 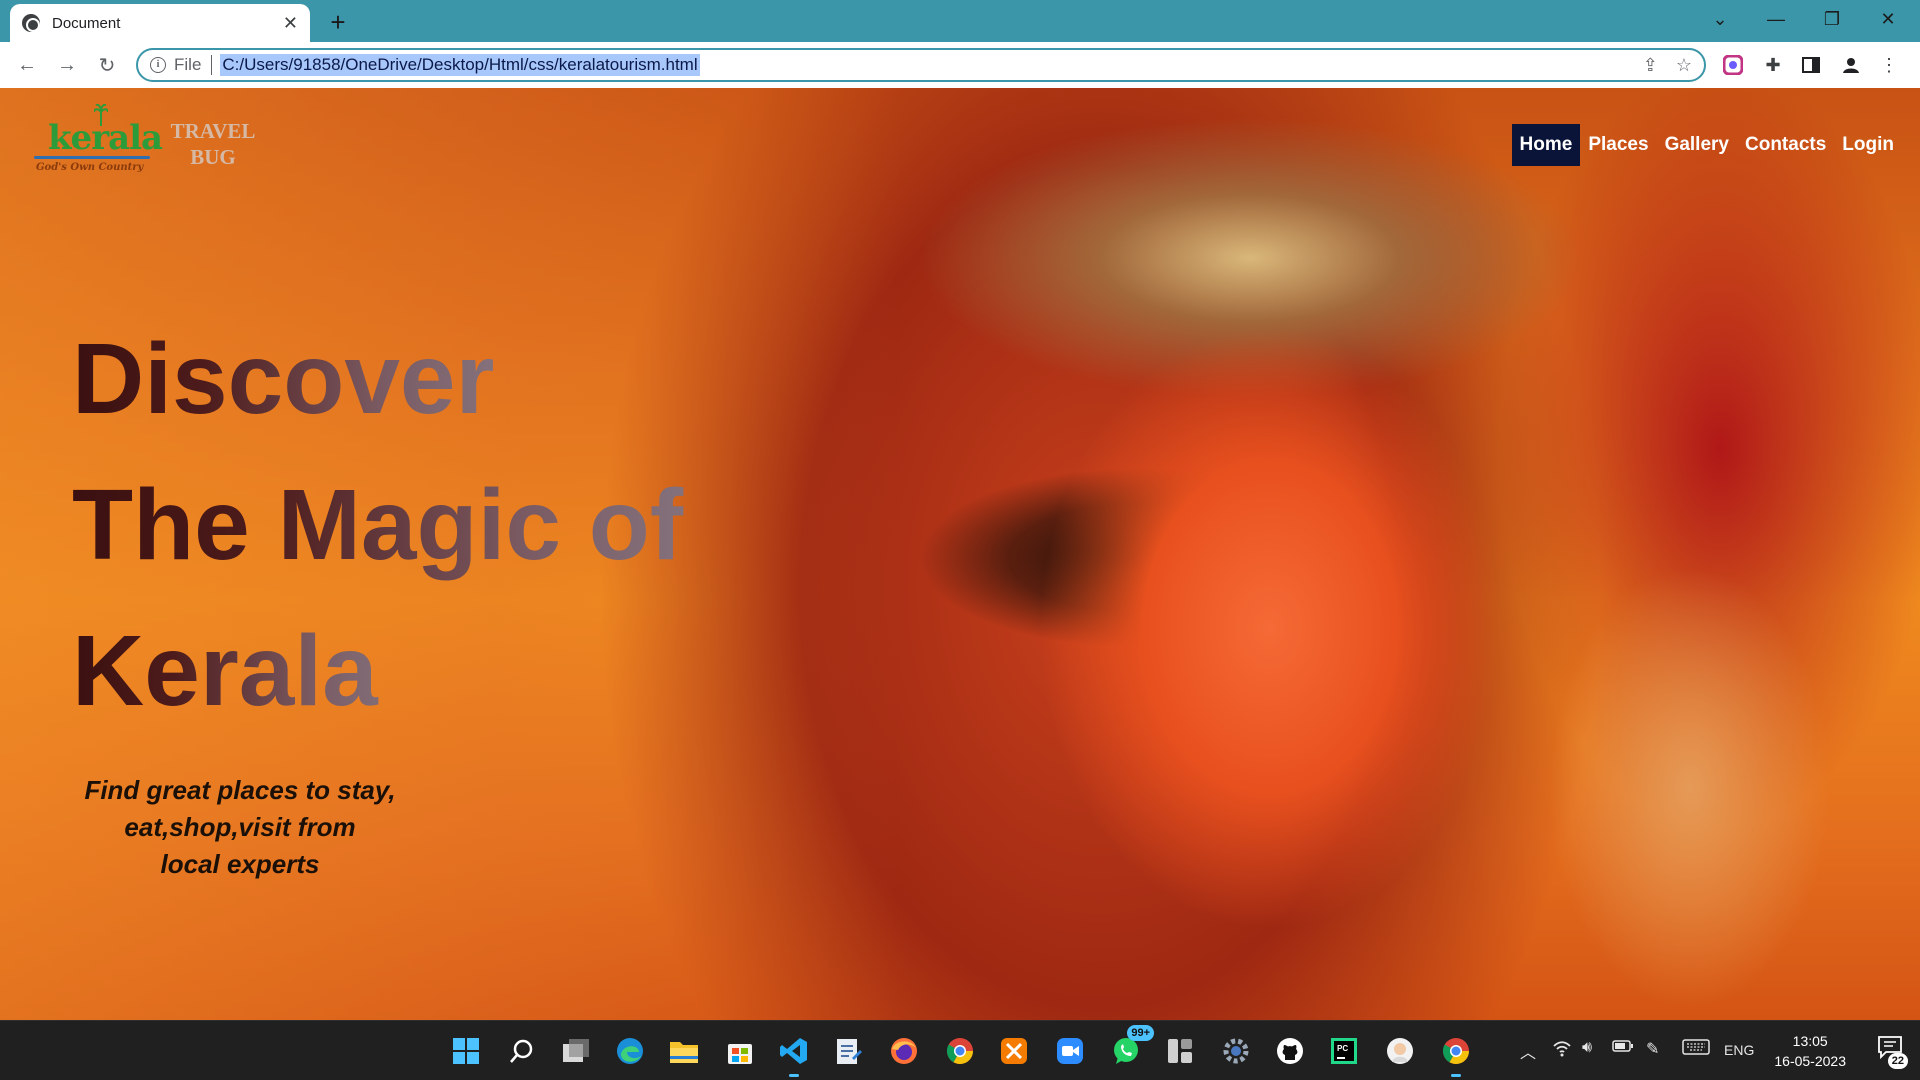 I want to click on settings-icon, so click(x=1236, y=1051).